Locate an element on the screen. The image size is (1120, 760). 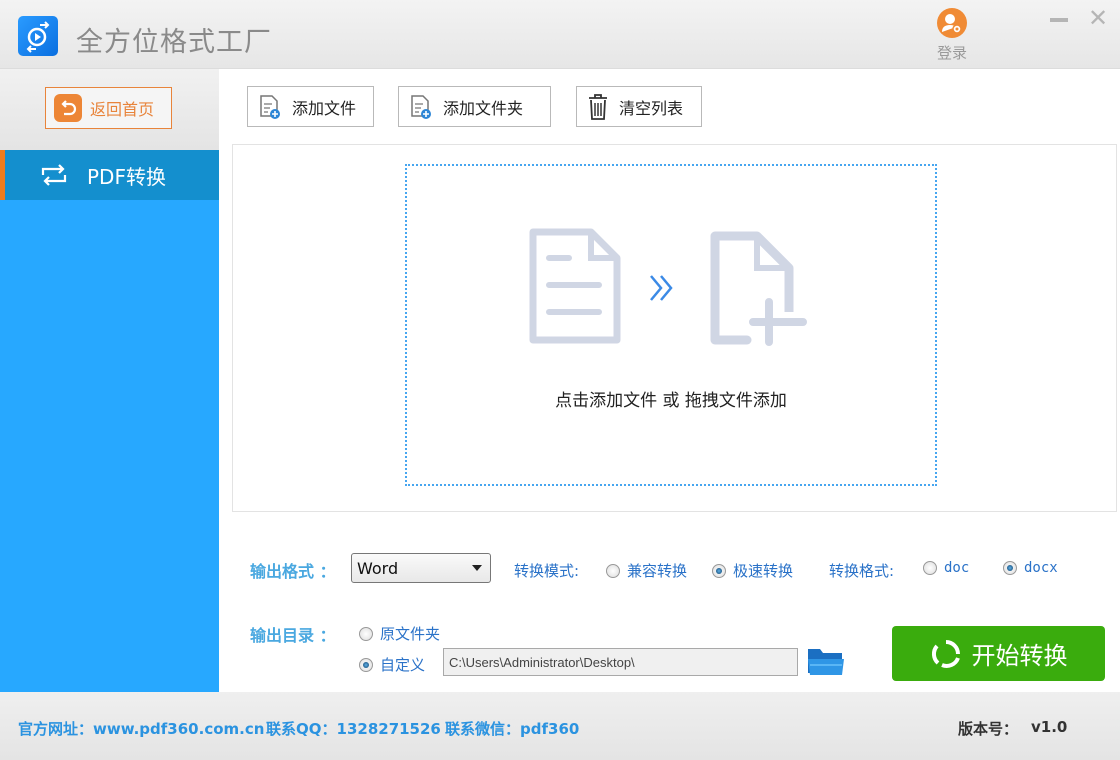
version-value: v1.0 is located at coordinates (1049, 727).